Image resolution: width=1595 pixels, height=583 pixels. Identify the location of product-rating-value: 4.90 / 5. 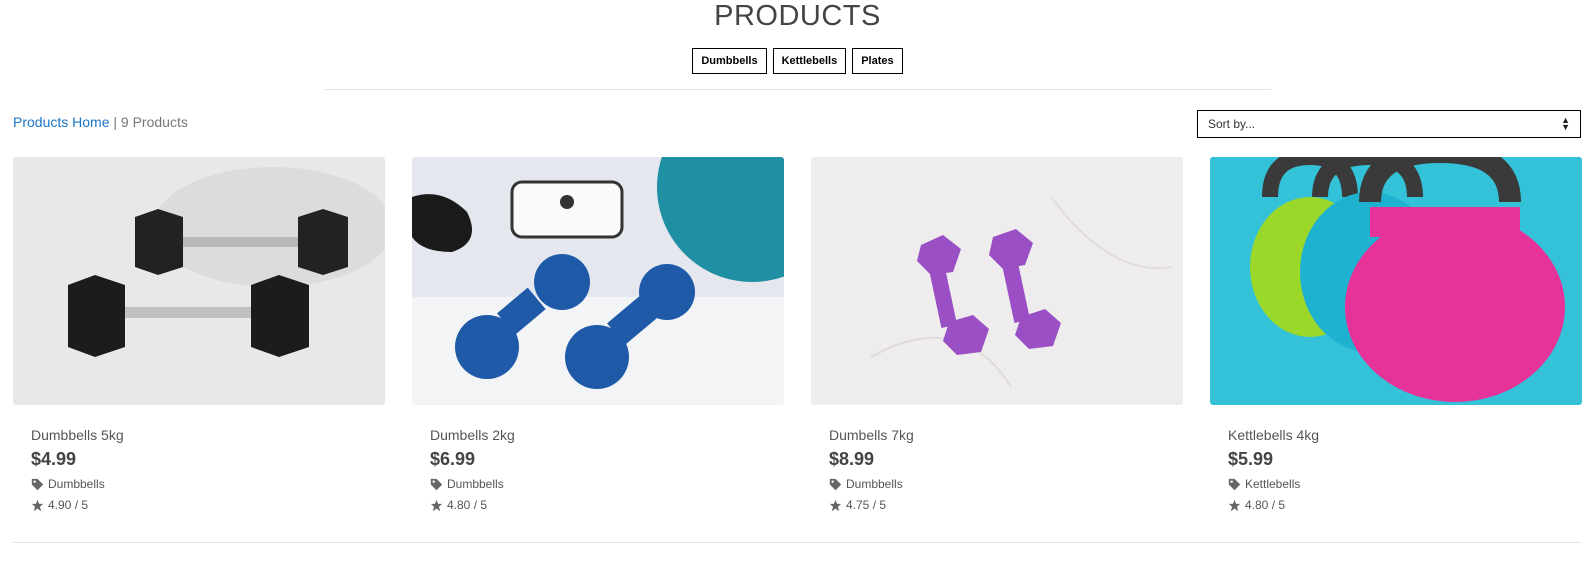
(68, 505).